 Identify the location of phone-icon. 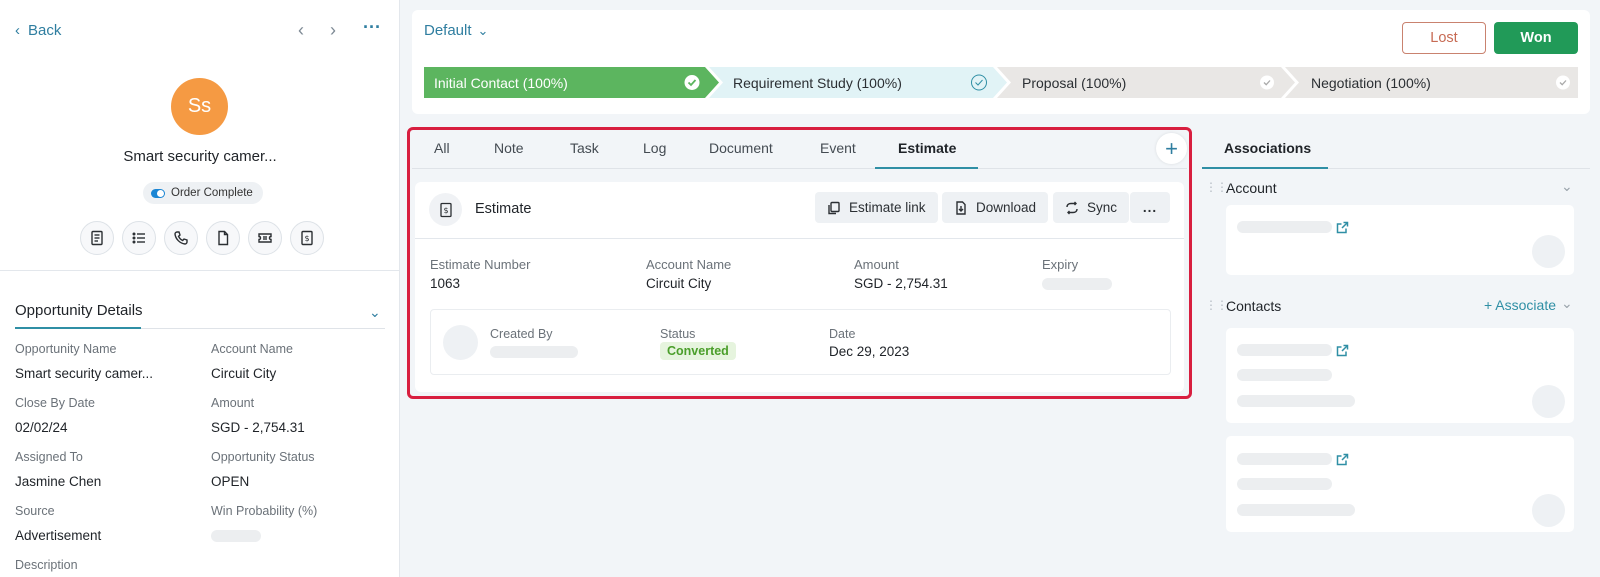
(181, 238).